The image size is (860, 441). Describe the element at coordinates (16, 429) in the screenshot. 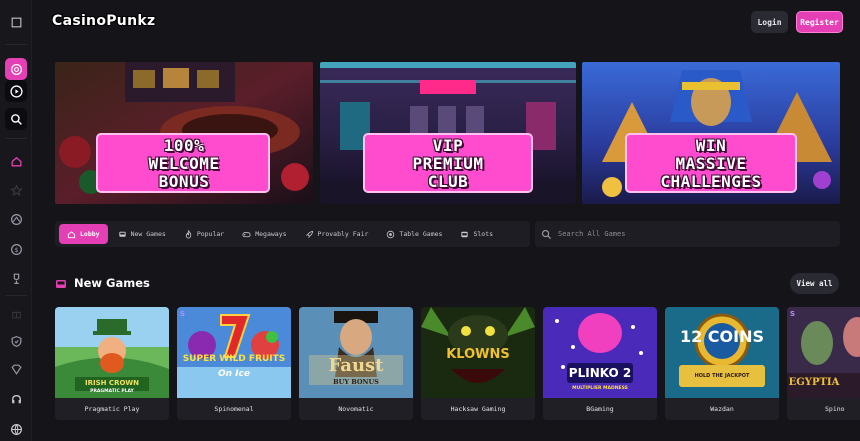

I see `globe-icon` at that location.